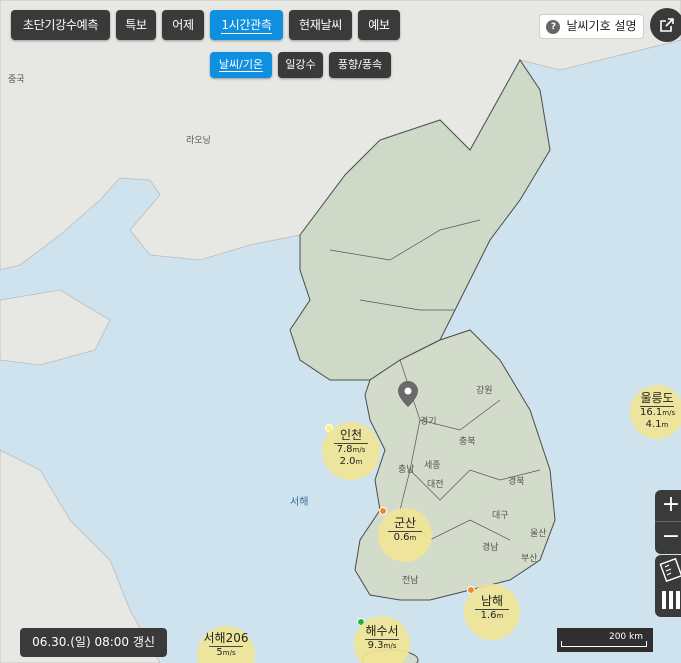  Describe the element at coordinates (383, 511) in the screenshot. I see `station-dot` at that location.